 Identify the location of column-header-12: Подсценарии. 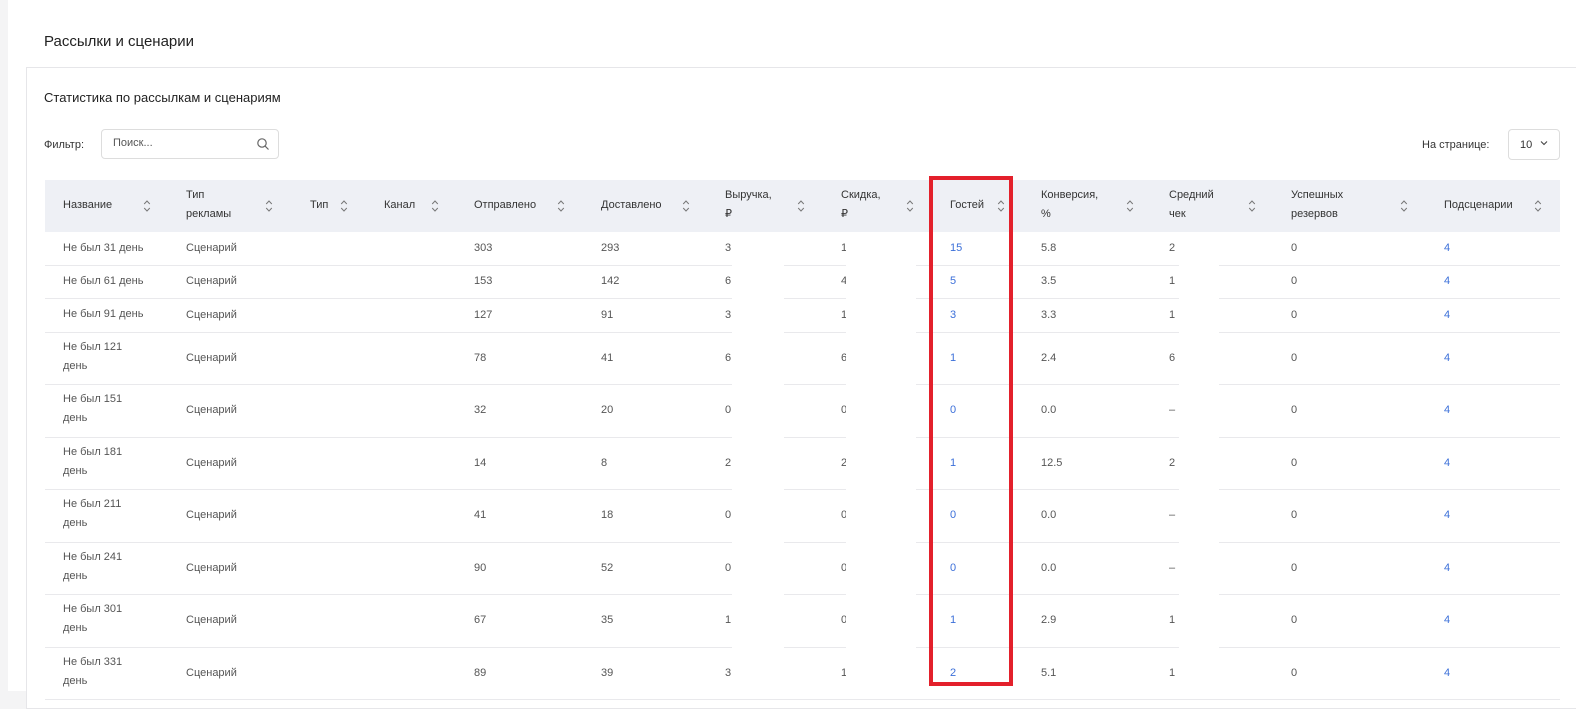
(1478, 205).